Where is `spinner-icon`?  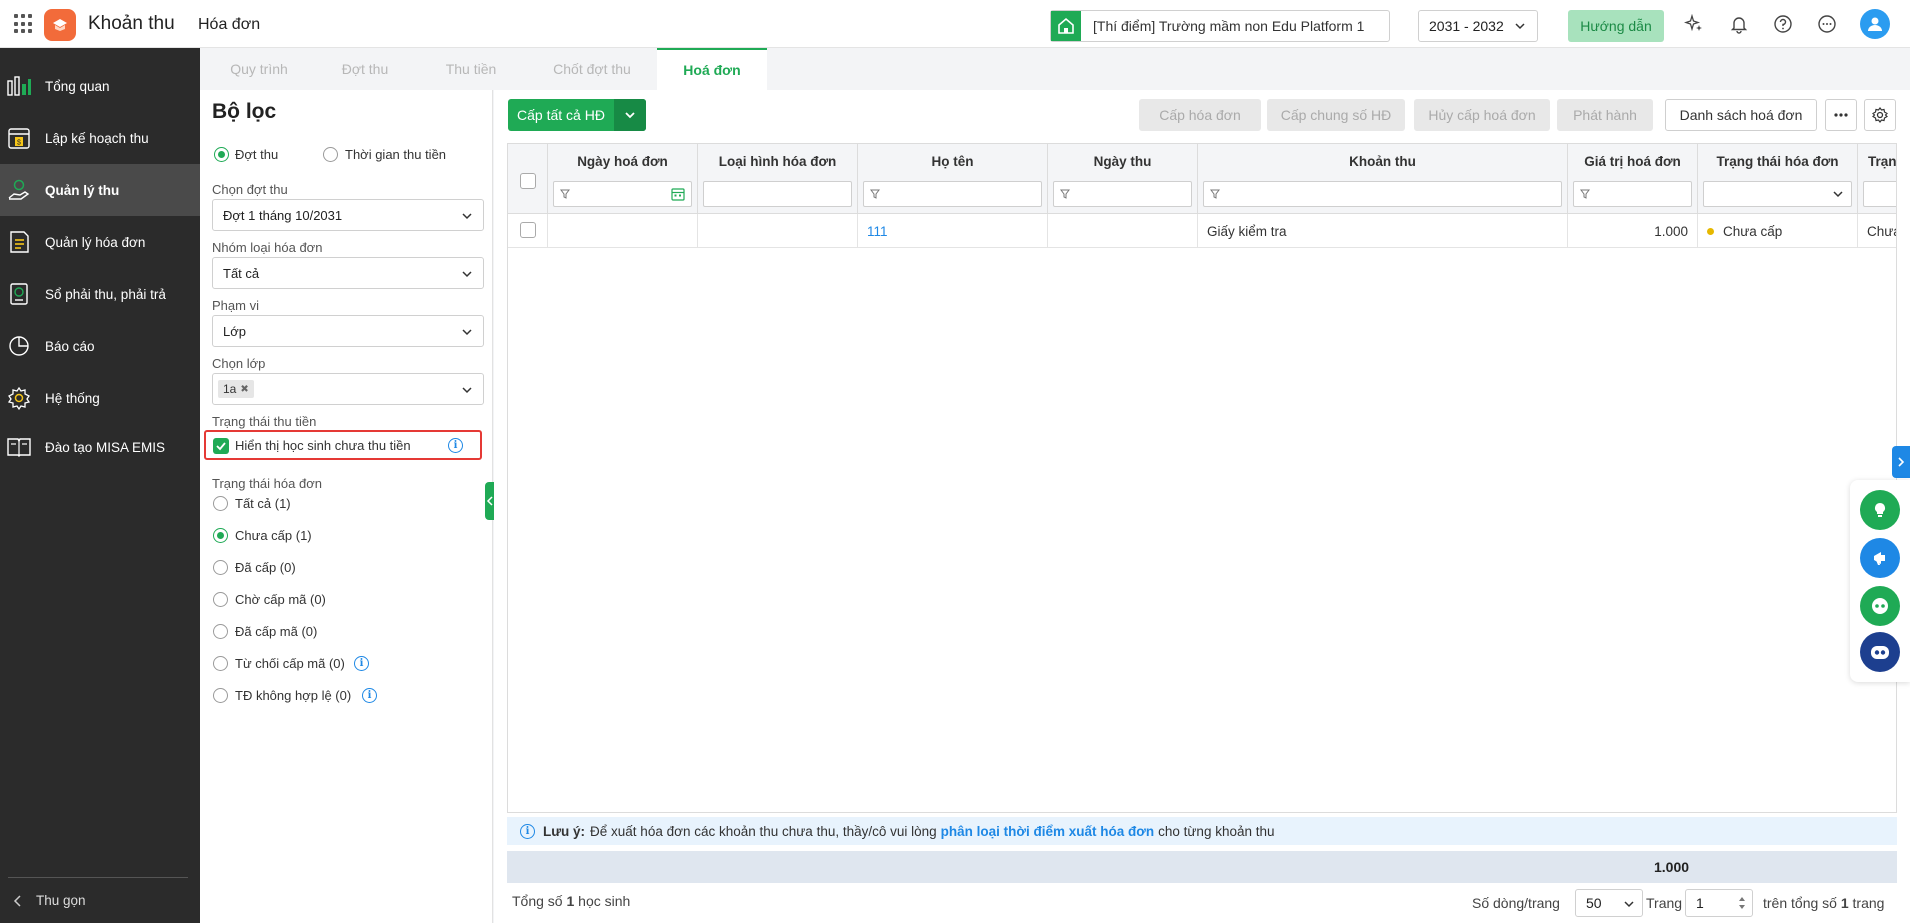
spinner-icon is located at coordinates (1742, 903).